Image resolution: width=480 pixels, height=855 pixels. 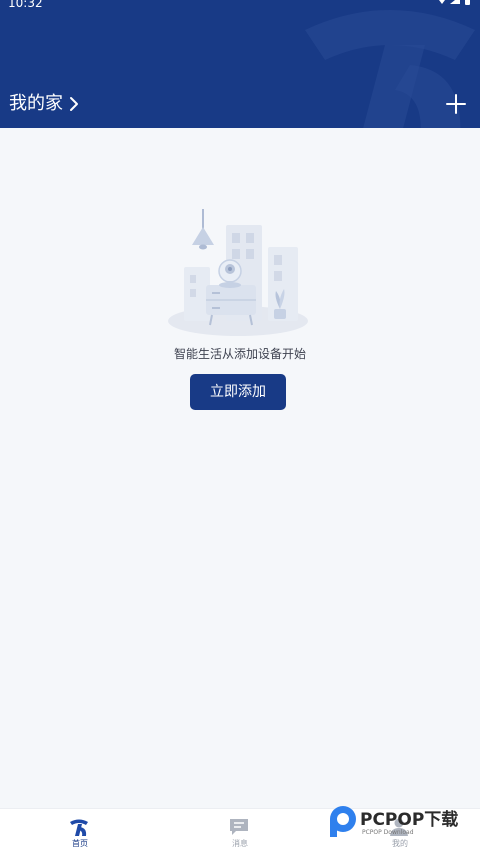 What do you see at coordinates (25, 5) in the screenshot?
I see `status-time: 10:32` at bounding box center [25, 5].